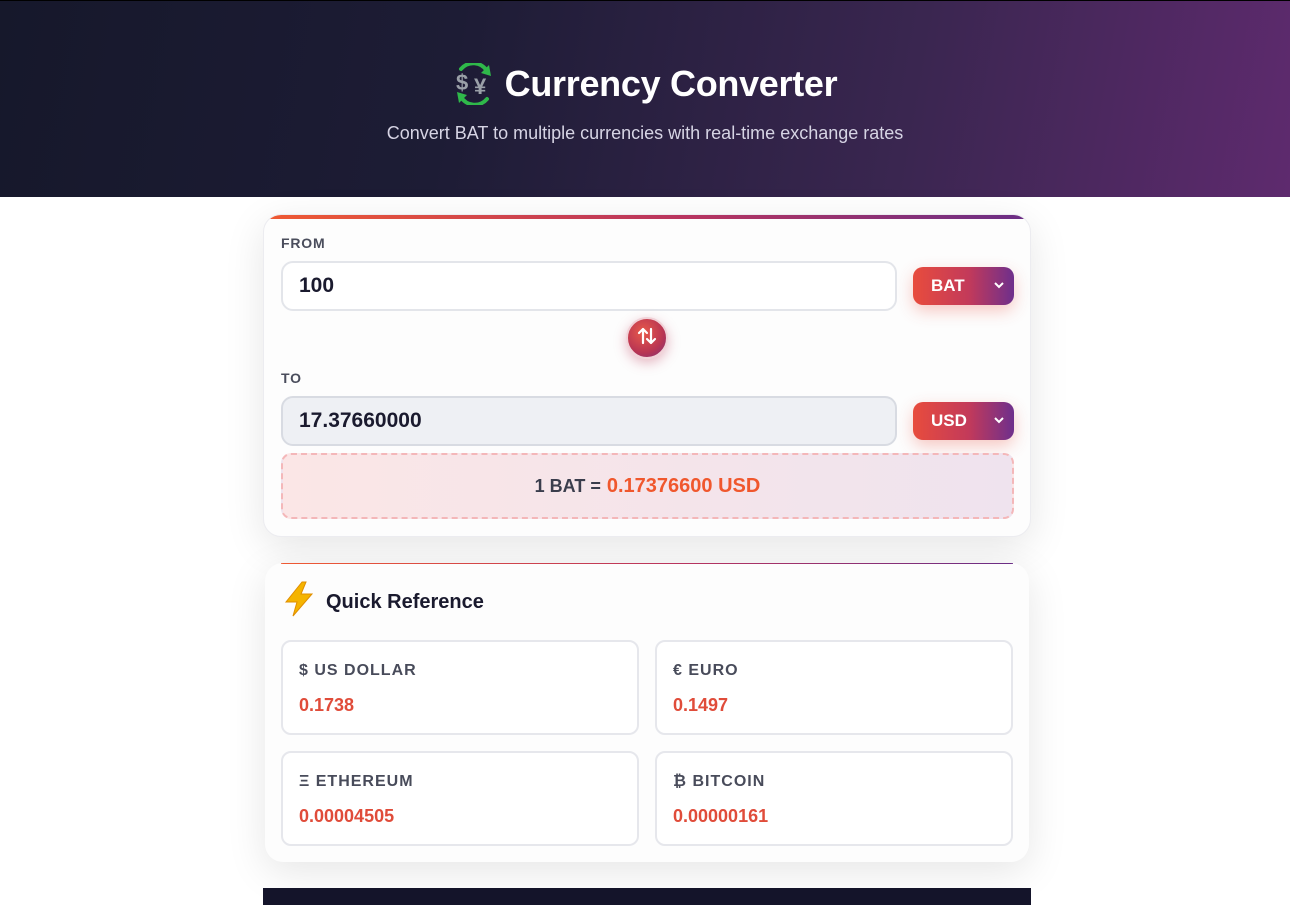  What do you see at coordinates (589, 286) in the screenshot?
I see `from-amount-input` at bounding box center [589, 286].